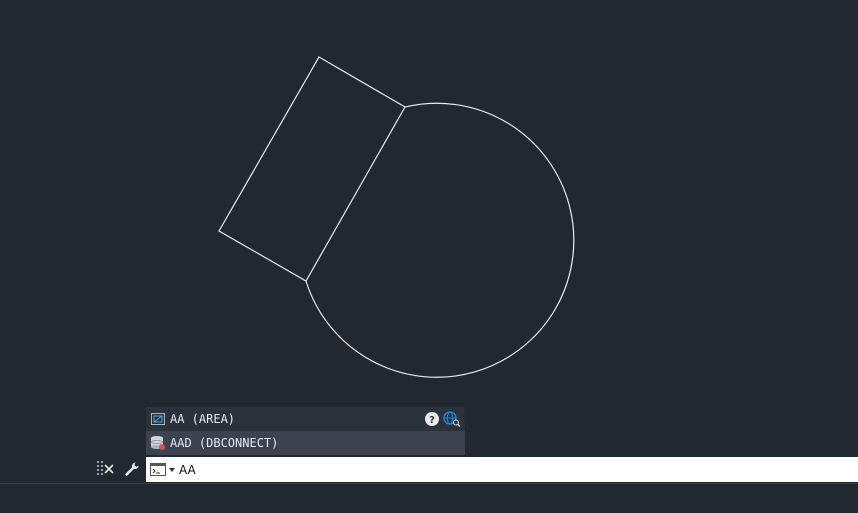  I want to click on command-line, so click(502, 469).